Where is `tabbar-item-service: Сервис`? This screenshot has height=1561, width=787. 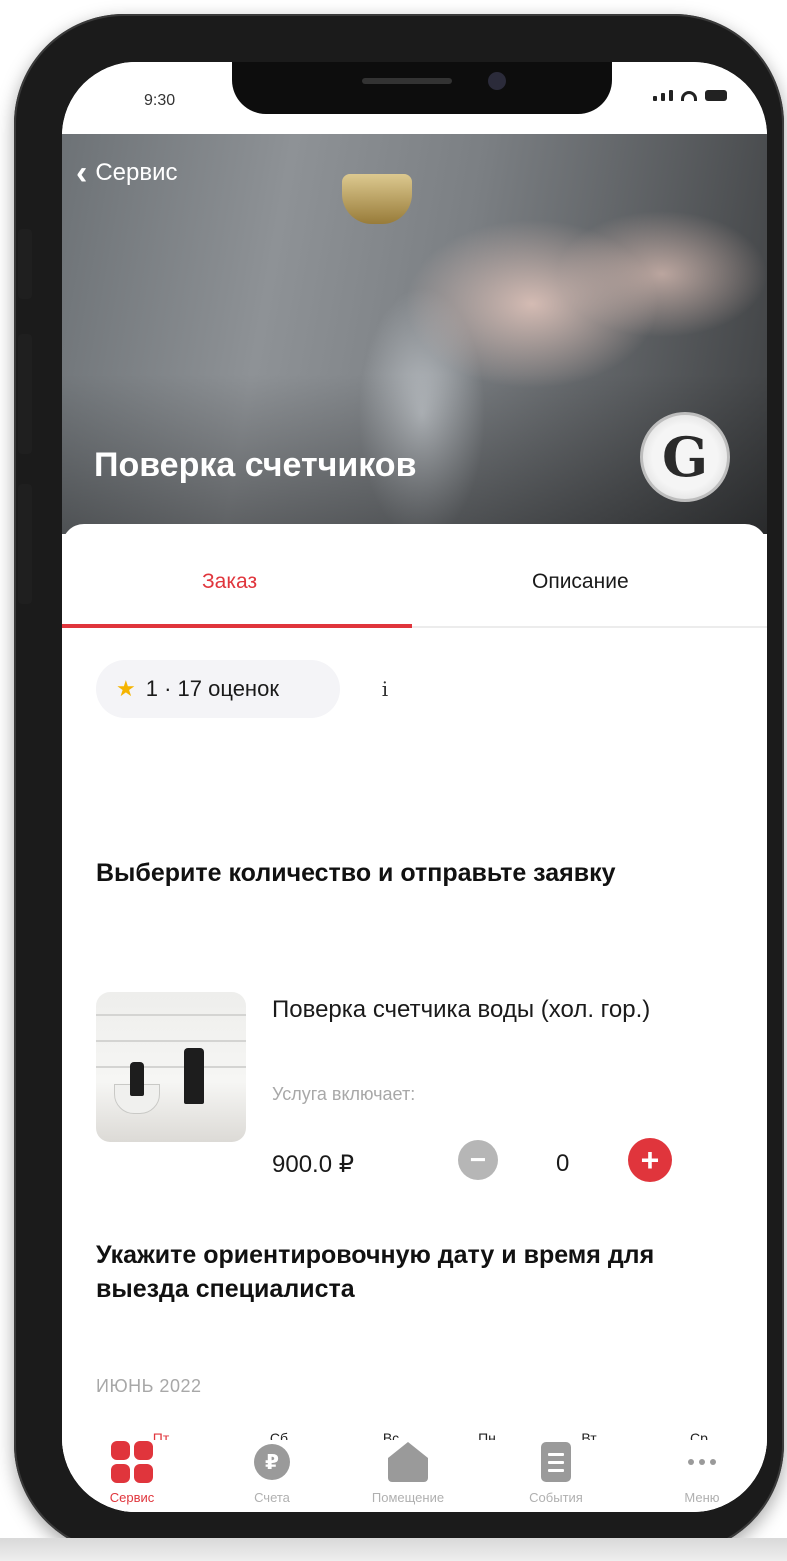
tabbar-item-service: Сервис is located at coordinates (132, 1472).